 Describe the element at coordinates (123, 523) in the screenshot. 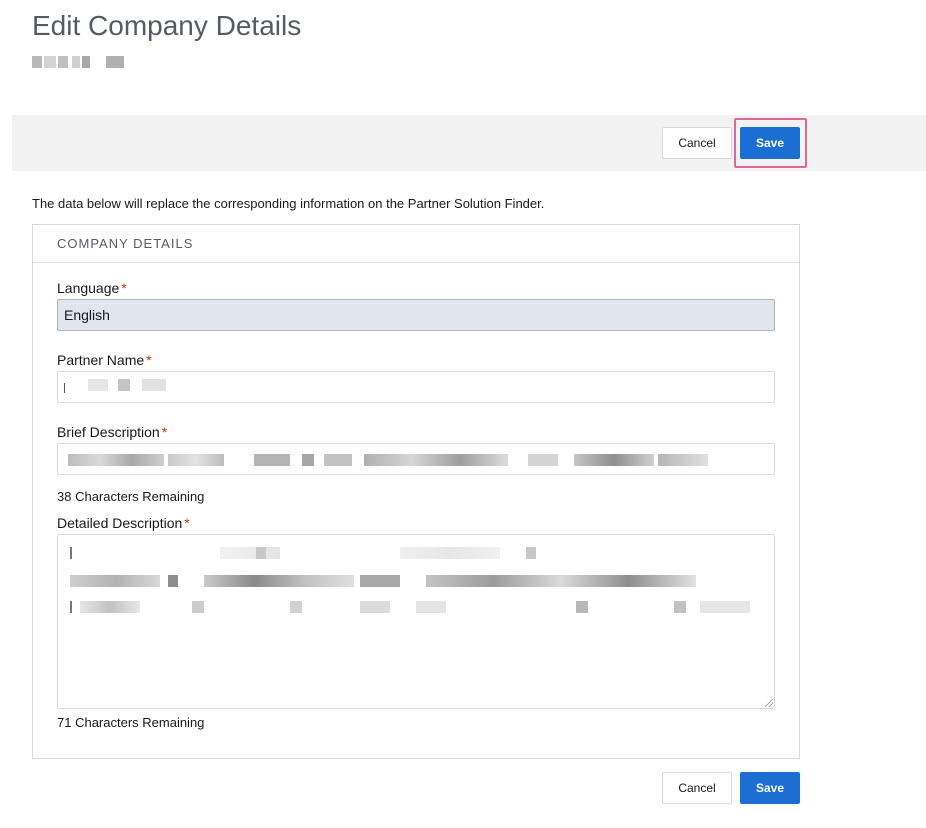

I see `detailed-description-label: Detailed Description *` at that location.